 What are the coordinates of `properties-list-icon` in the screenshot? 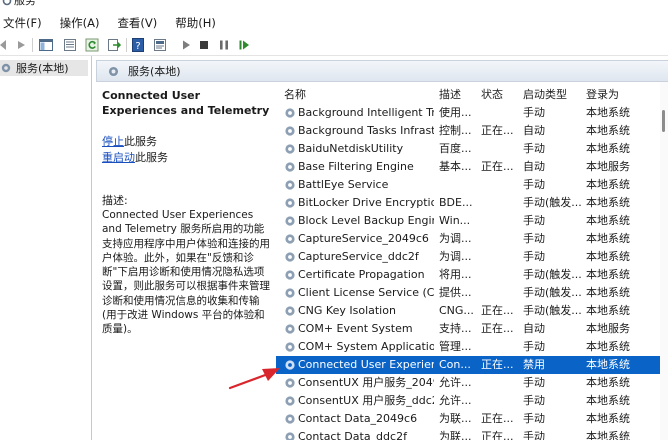 It's located at (70, 45).